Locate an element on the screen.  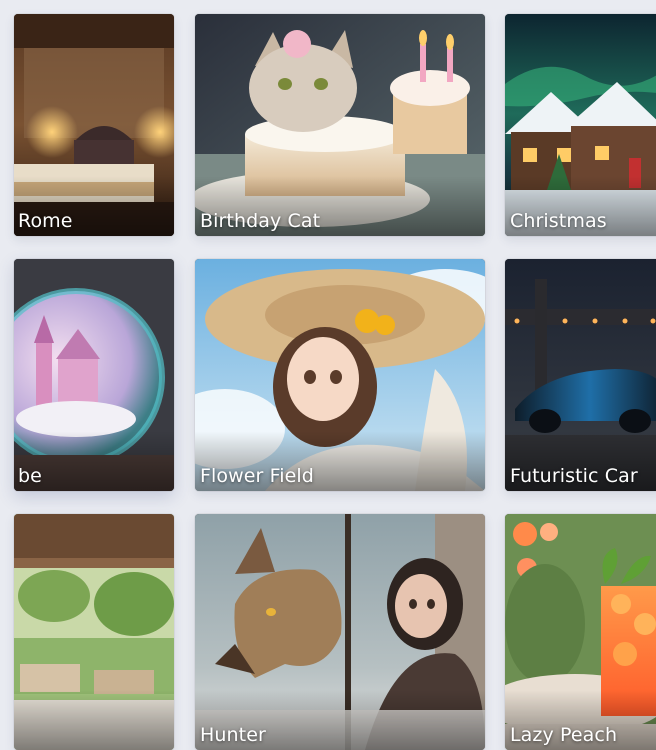
style-card-label: Birthday Cat is located at coordinates (260, 221).